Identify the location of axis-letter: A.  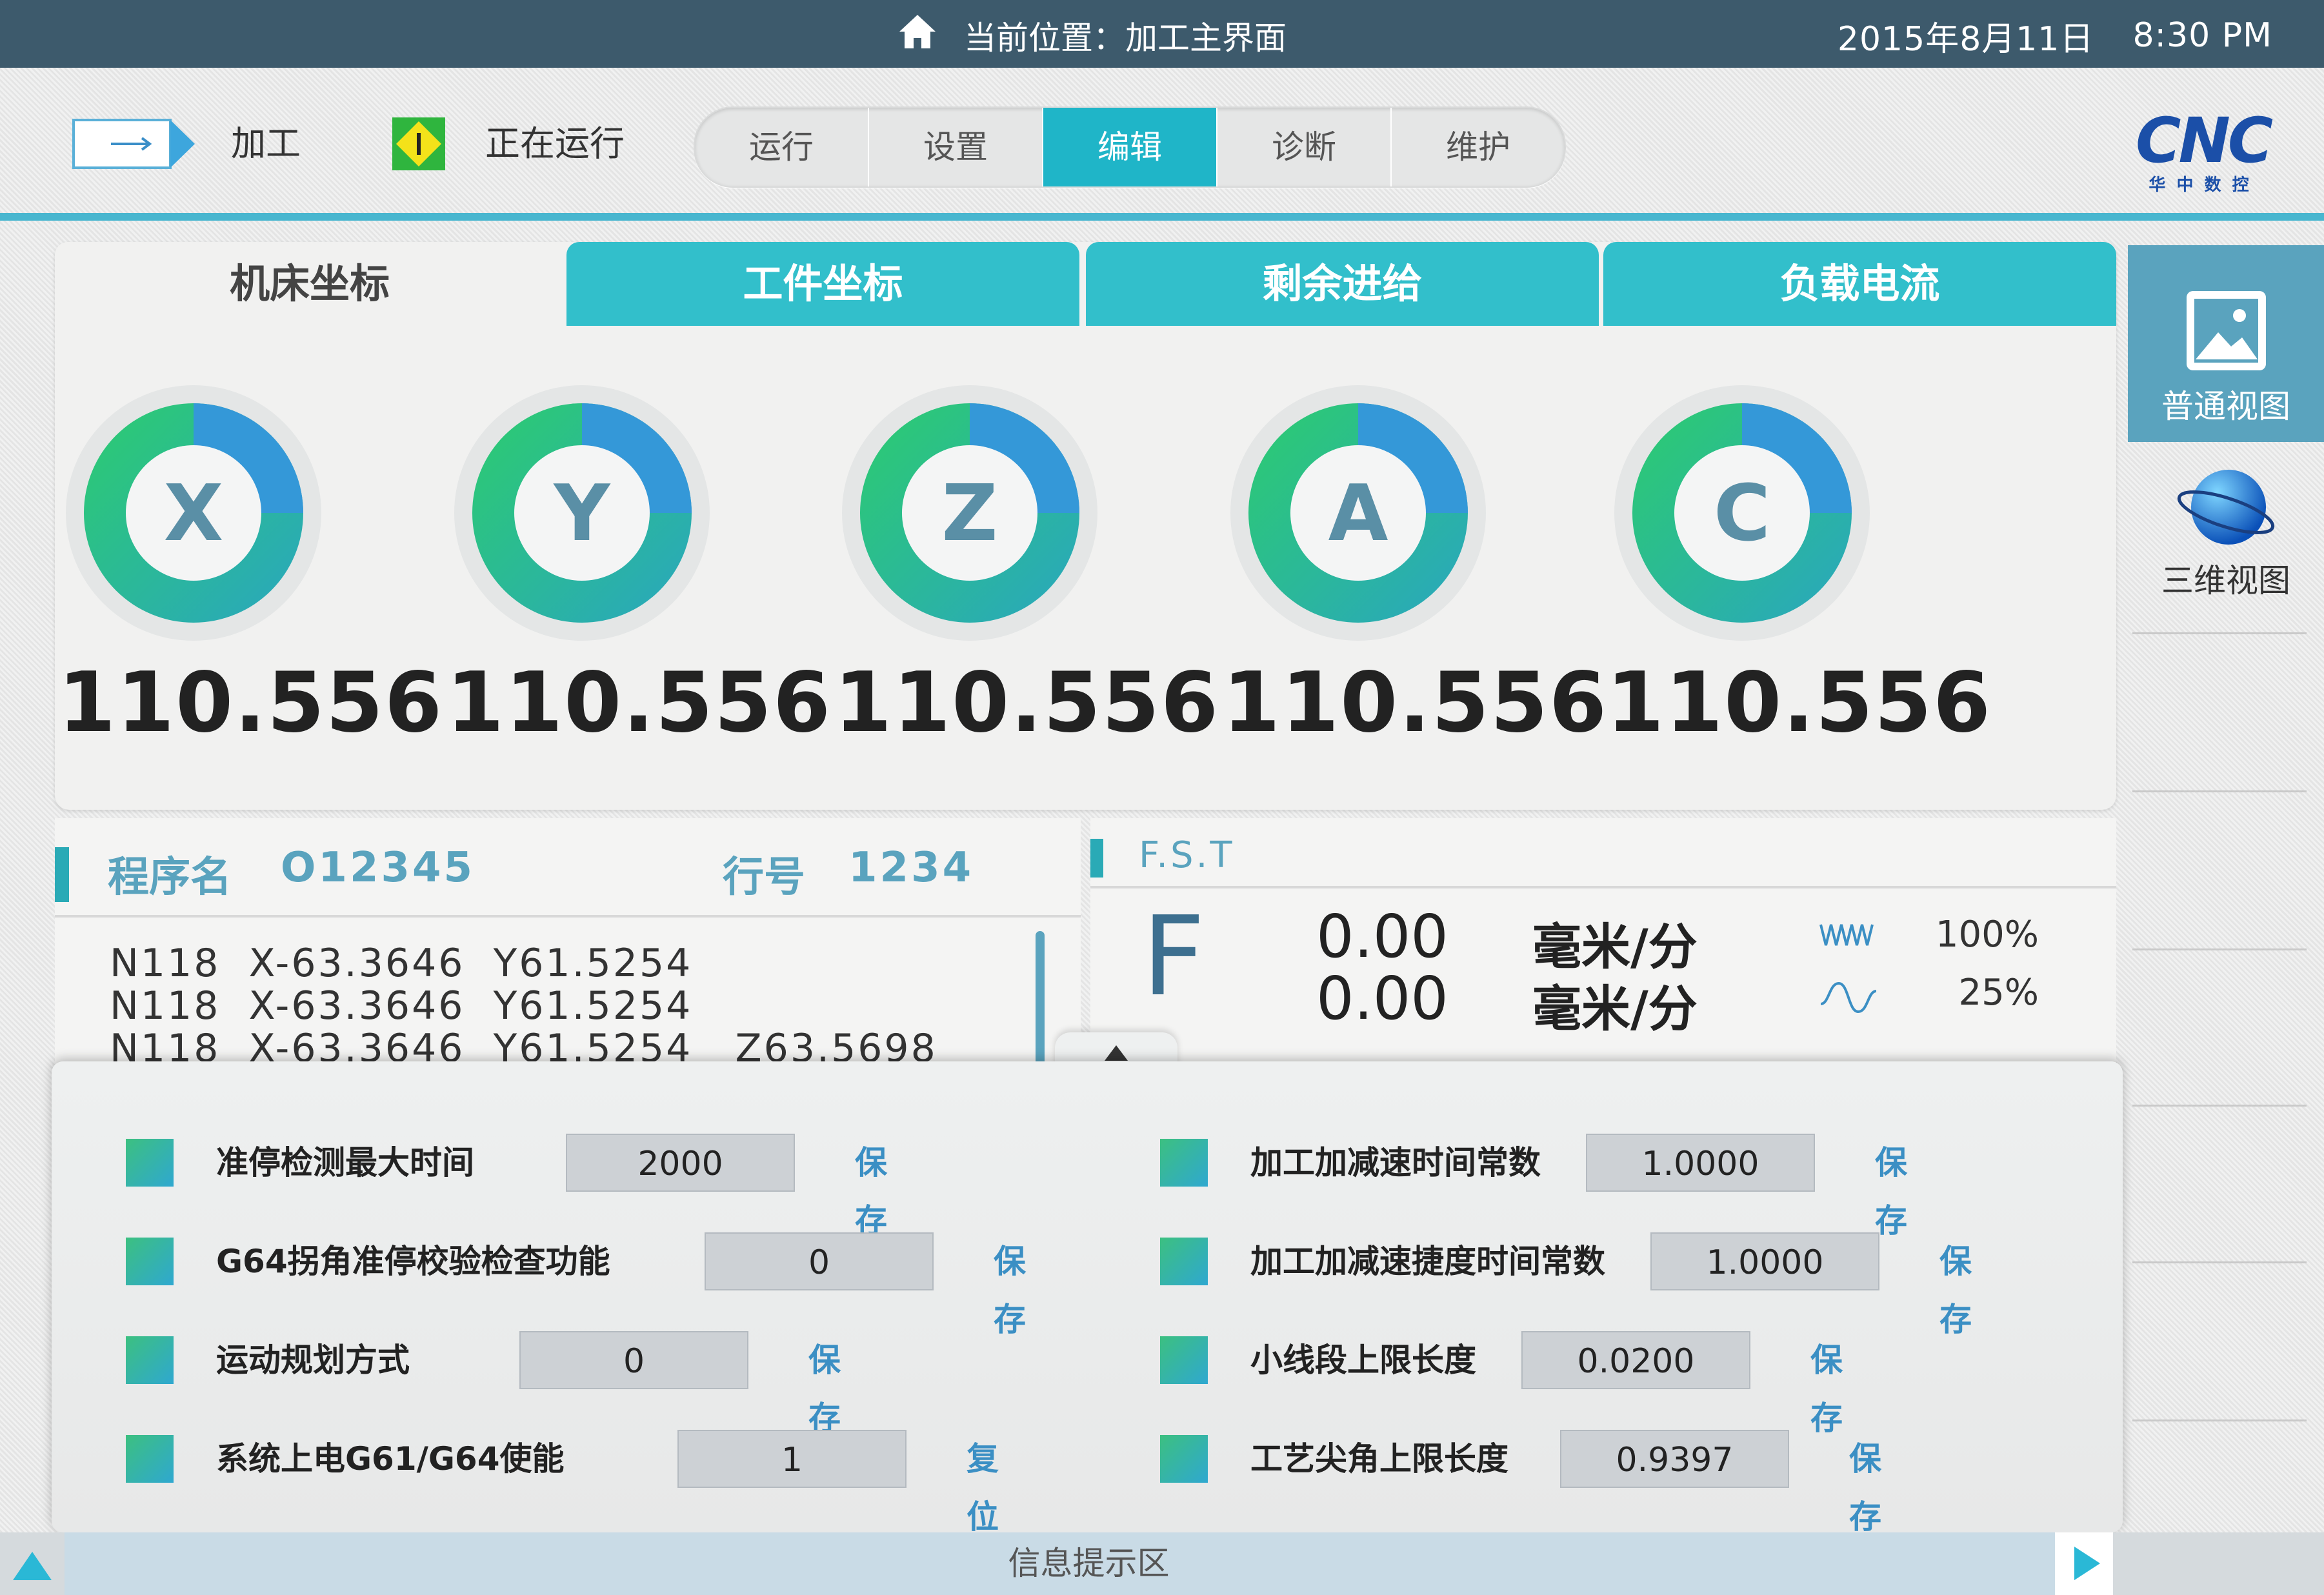
(1358, 514).